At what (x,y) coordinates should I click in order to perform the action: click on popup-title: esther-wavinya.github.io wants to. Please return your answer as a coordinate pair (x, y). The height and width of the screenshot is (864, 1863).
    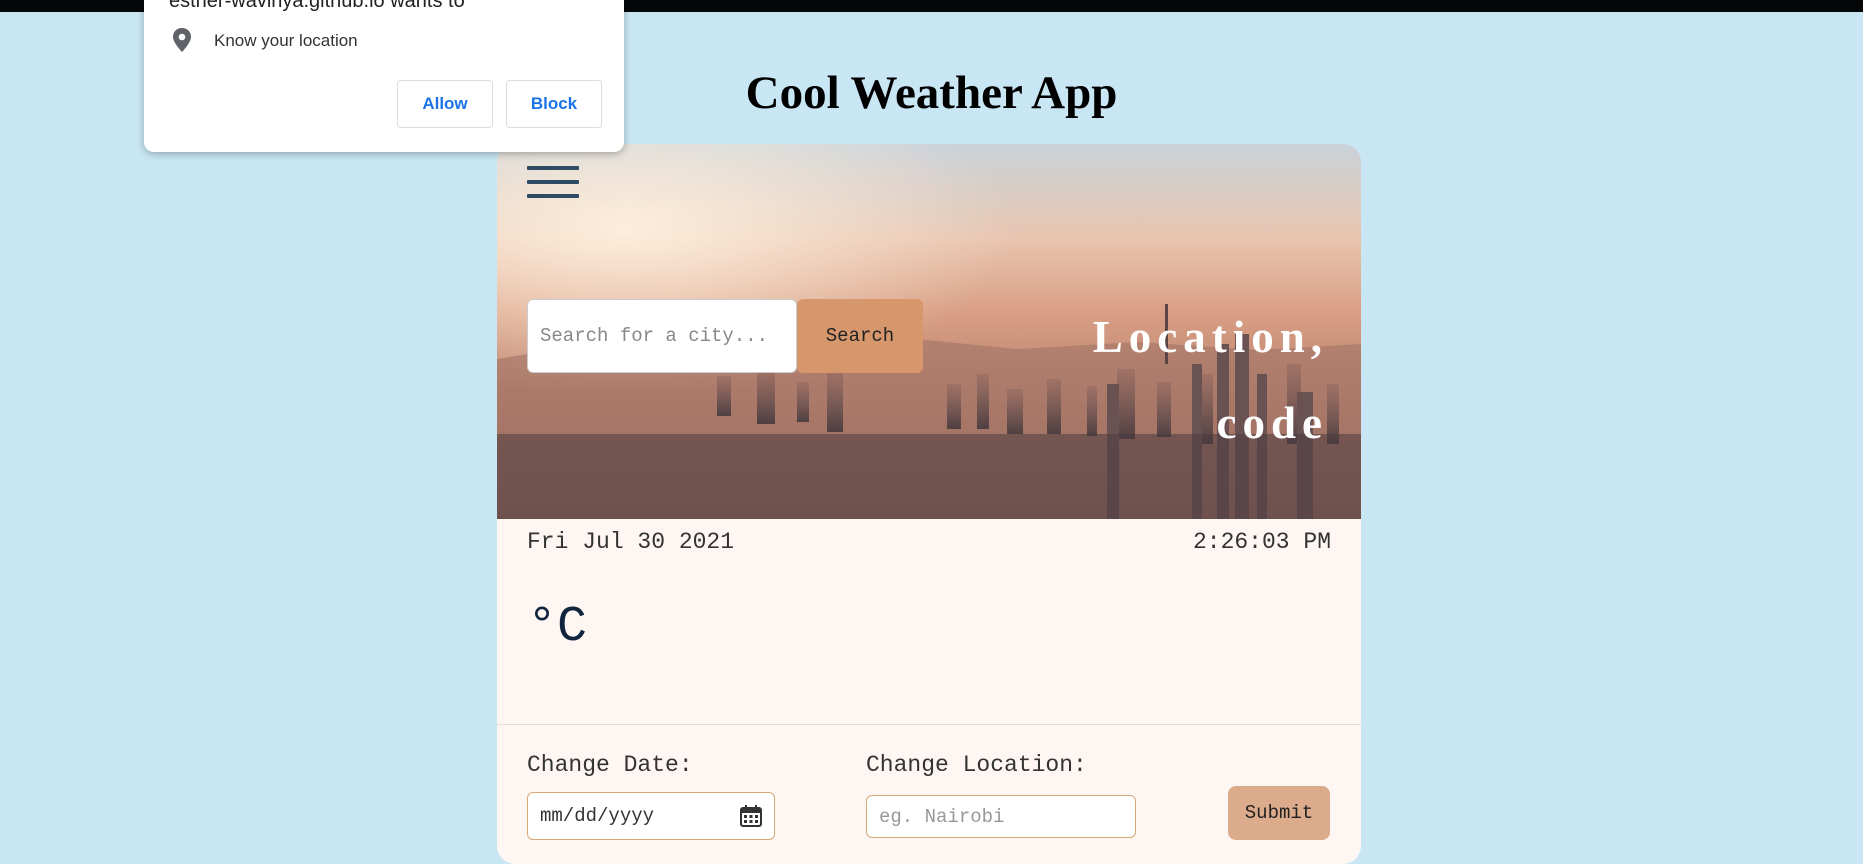
    Looking at the image, I should click on (317, 6).